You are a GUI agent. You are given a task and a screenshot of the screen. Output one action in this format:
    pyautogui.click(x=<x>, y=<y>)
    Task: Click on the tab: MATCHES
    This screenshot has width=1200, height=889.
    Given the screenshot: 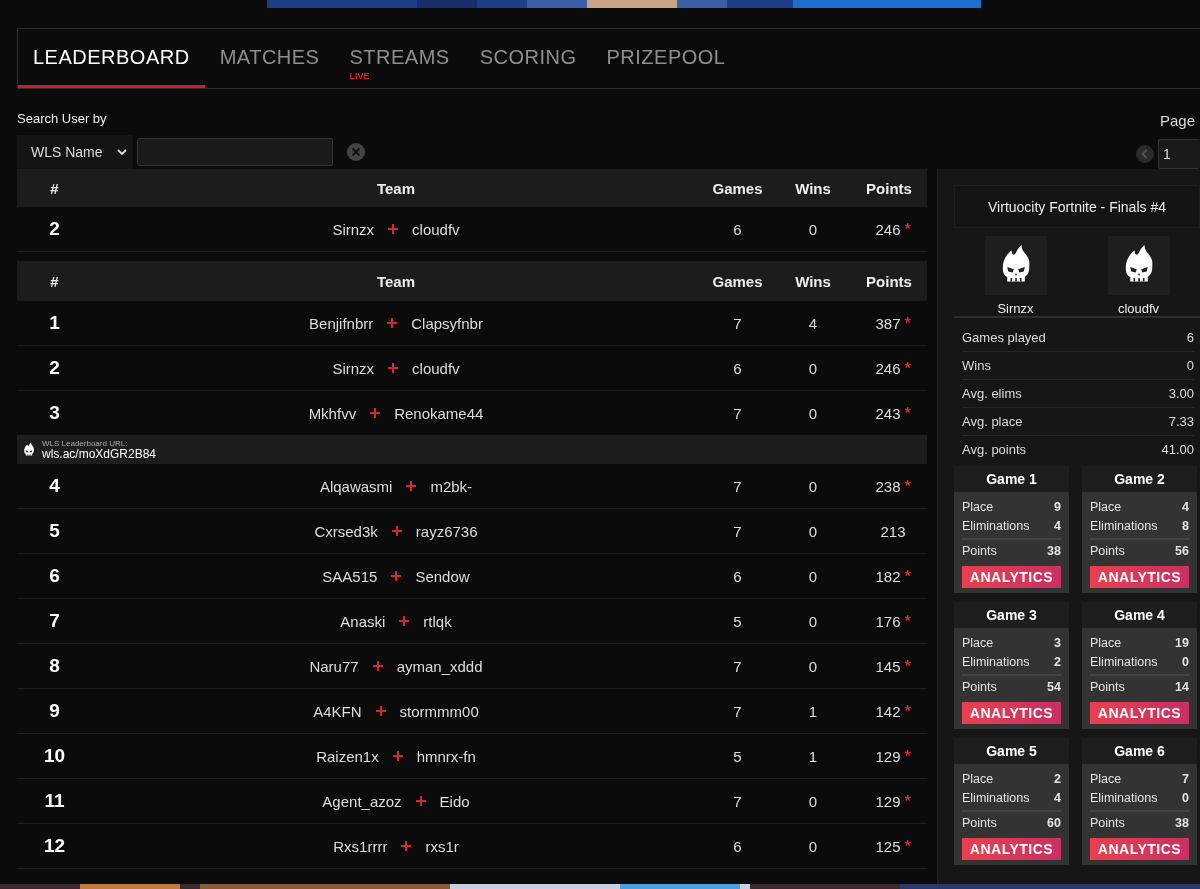 What is the action you would take?
    pyautogui.click(x=269, y=58)
    